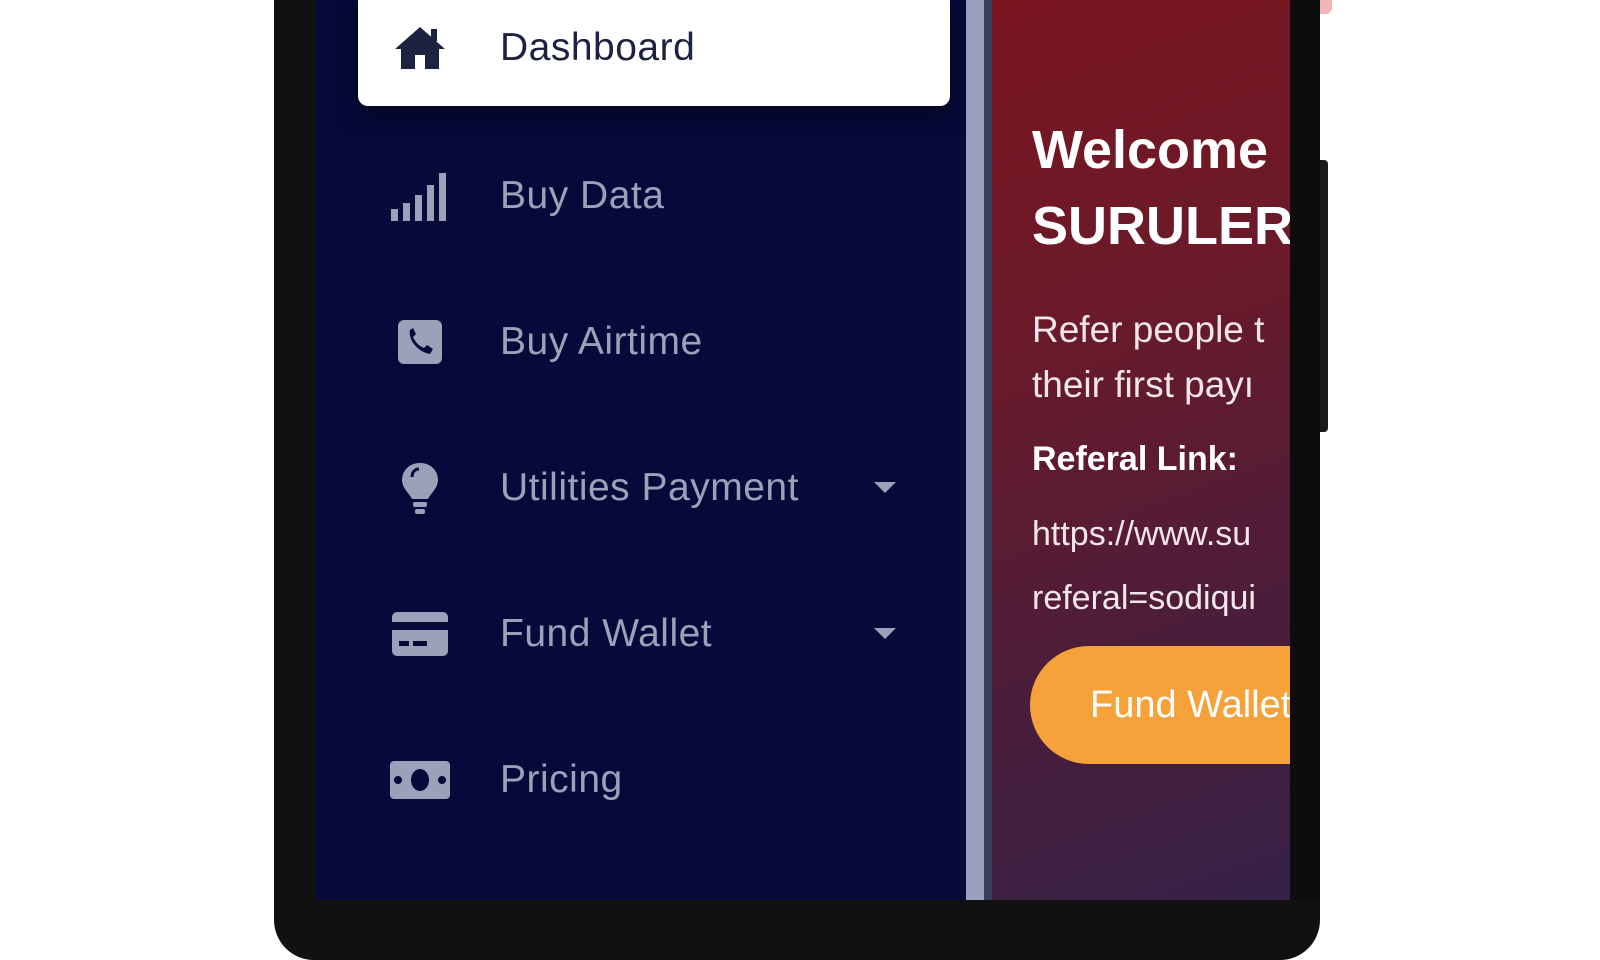 The width and height of the screenshot is (1600, 960). What do you see at coordinates (606, 633) in the screenshot?
I see `sidebar-item-label: Fund Wallet` at bounding box center [606, 633].